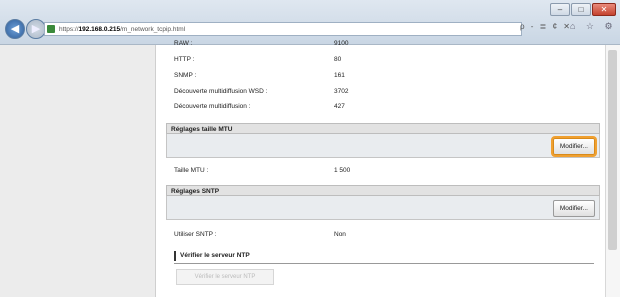 This screenshot has width=620, height=297. Describe the element at coordinates (384, 263) in the screenshot. I see `ntp-heading-rule` at that location.